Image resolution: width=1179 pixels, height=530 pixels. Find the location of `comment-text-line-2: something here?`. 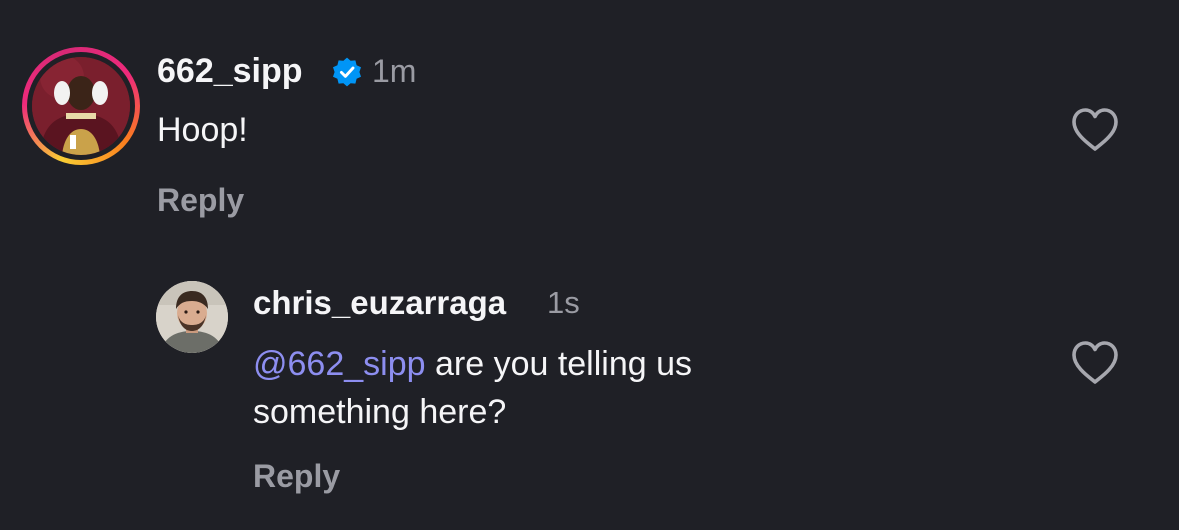

comment-text-line-2: something here? is located at coordinates (380, 412).